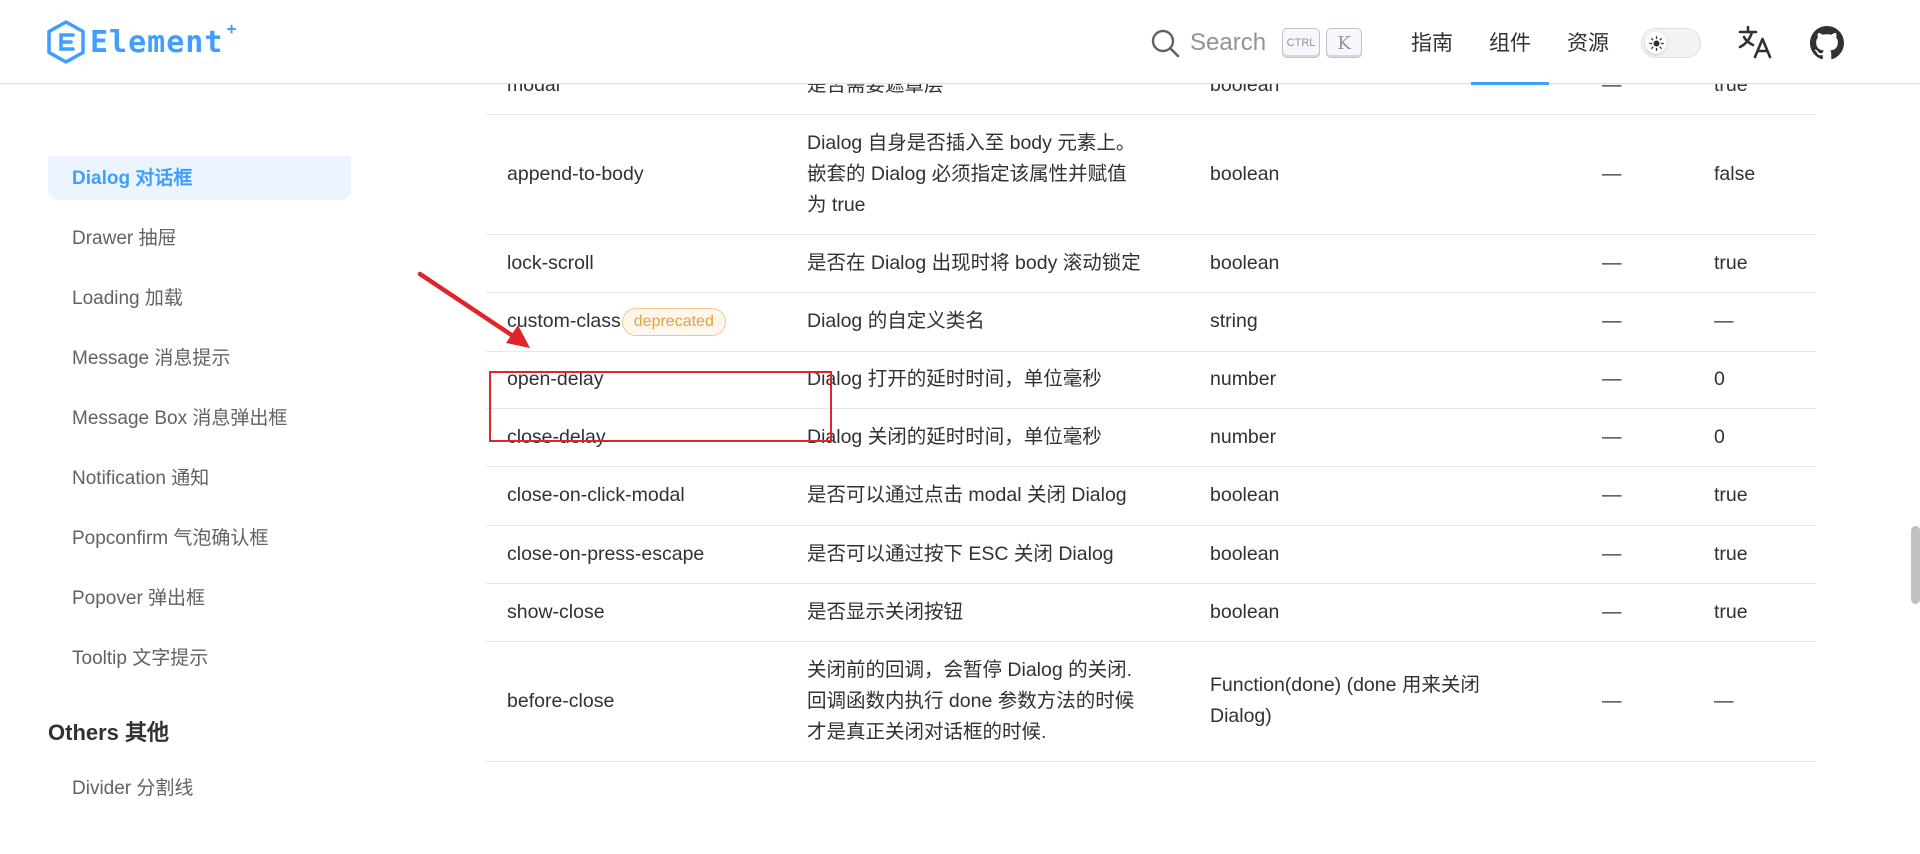 Image resolution: width=1920 pixels, height=854 pixels. I want to click on logo-text: Element +, so click(164, 39).